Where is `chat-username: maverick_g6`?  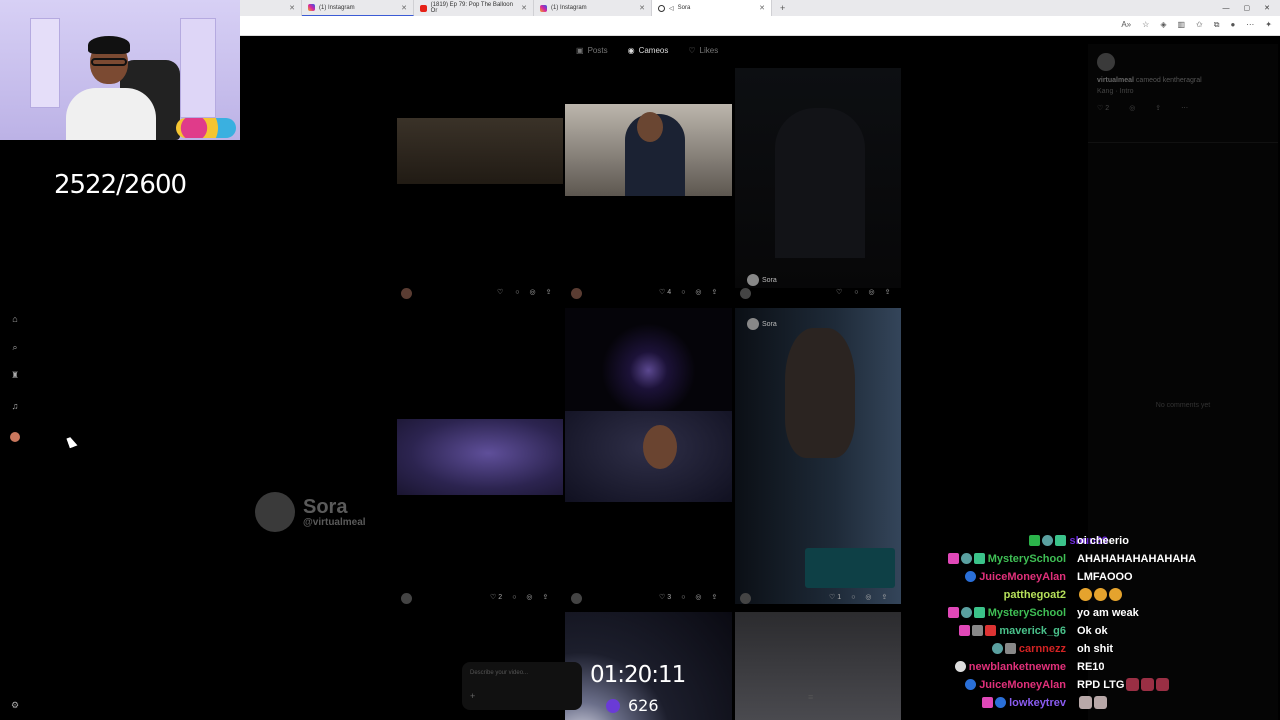
chat-username: maverick_g6 is located at coordinates (1032, 631).